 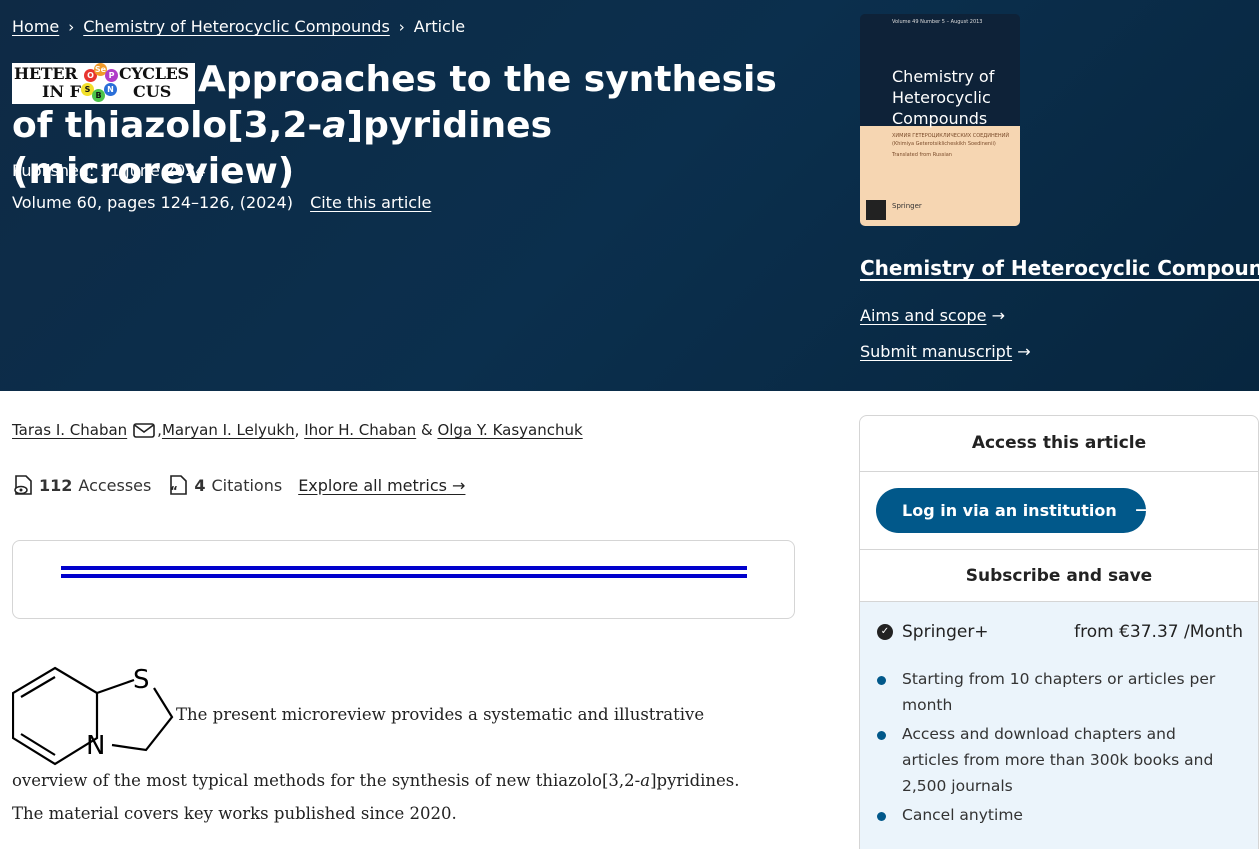 I want to click on aims-scope-link: Aims and scope →, so click(x=932, y=315).